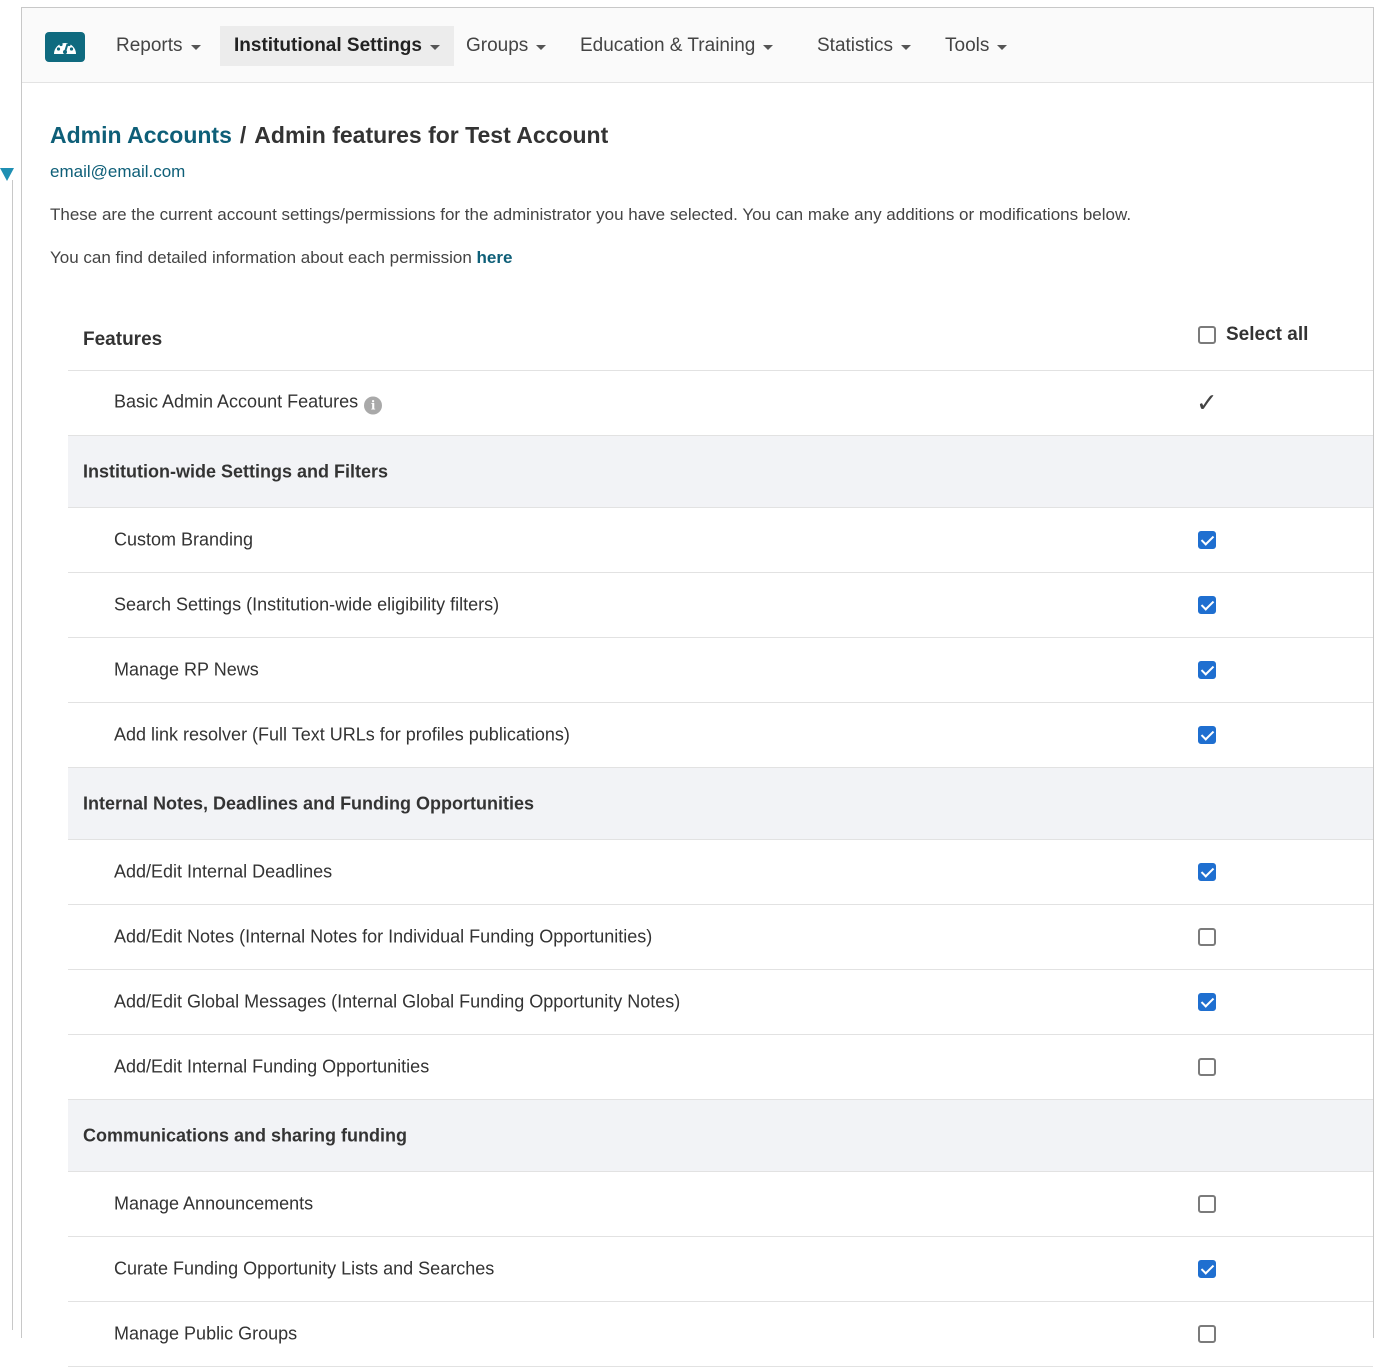  I want to click on features-header-row: Features Select all, so click(720, 338).